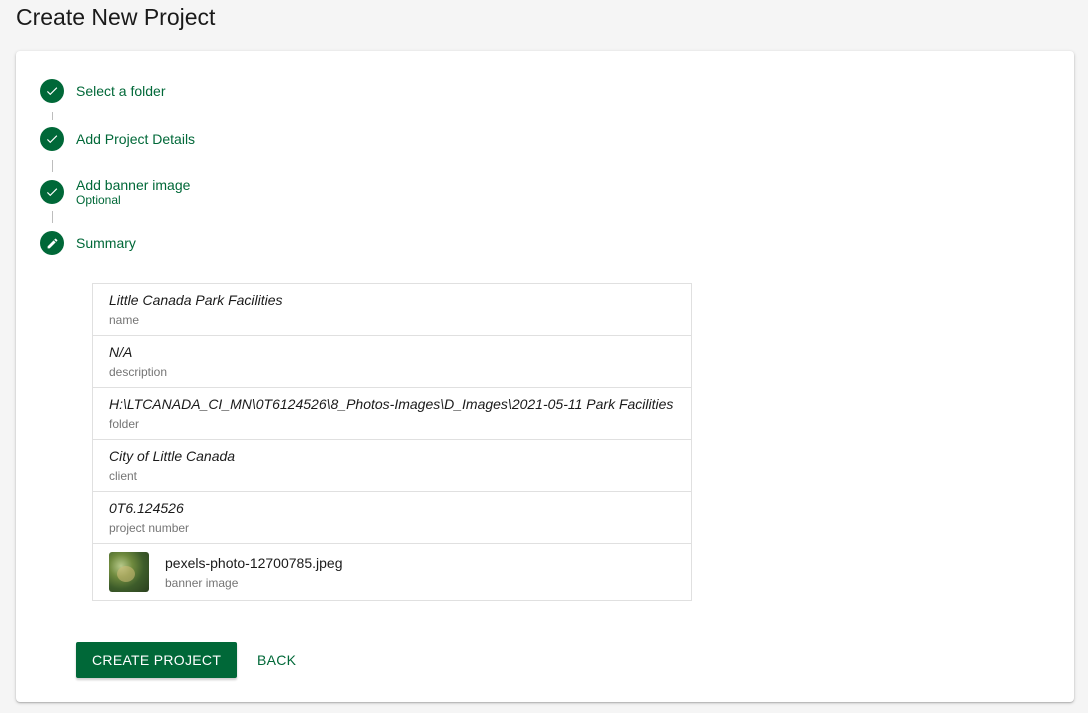  Describe the element at coordinates (146, 508) in the screenshot. I see `summary-value: 0T6.124526` at that location.